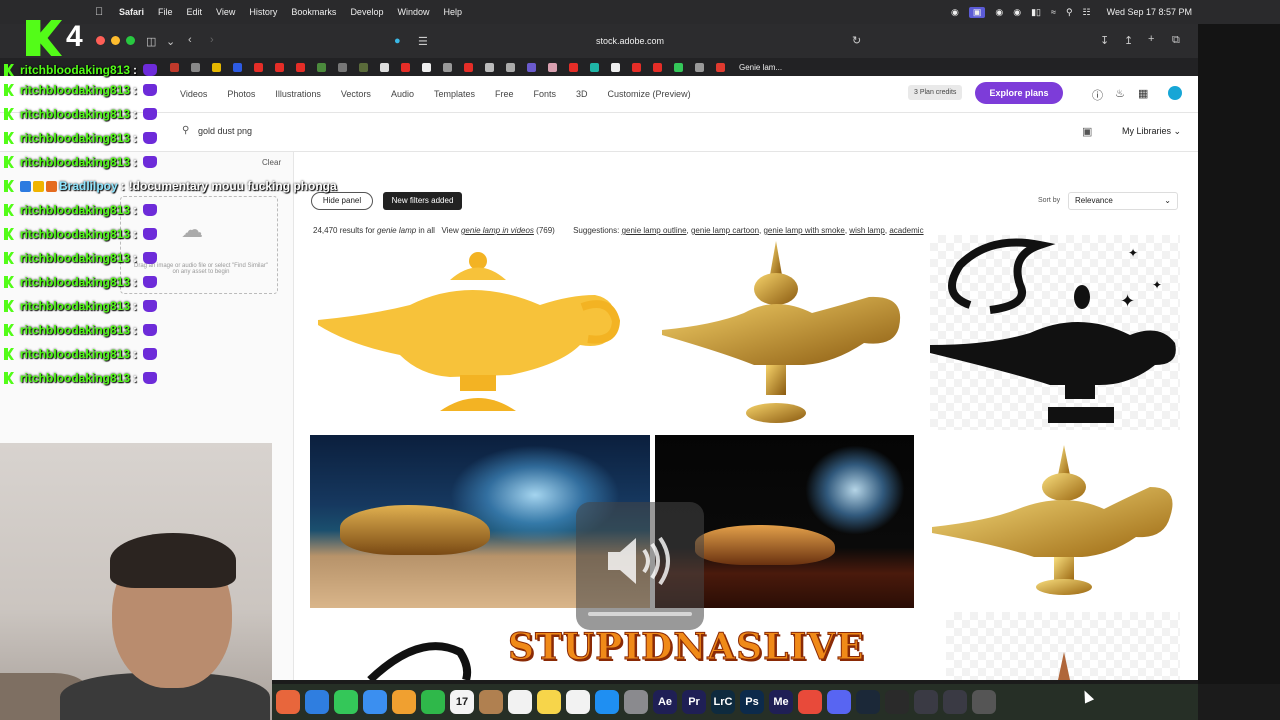 The height and width of the screenshot is (720, 1280). Describe the element at coordinates (130, 40) in the screenshot. I see `zoom-window-button` at that location.